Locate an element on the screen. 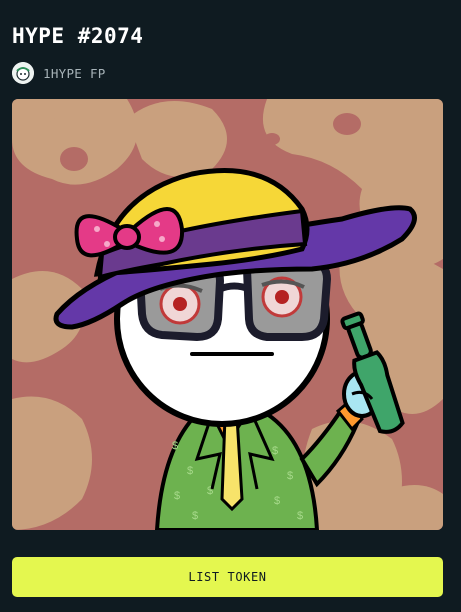 The height and width of the screenshot is (612, 461). token-title: HYPE #2074 is located at coordinates (78, 36).